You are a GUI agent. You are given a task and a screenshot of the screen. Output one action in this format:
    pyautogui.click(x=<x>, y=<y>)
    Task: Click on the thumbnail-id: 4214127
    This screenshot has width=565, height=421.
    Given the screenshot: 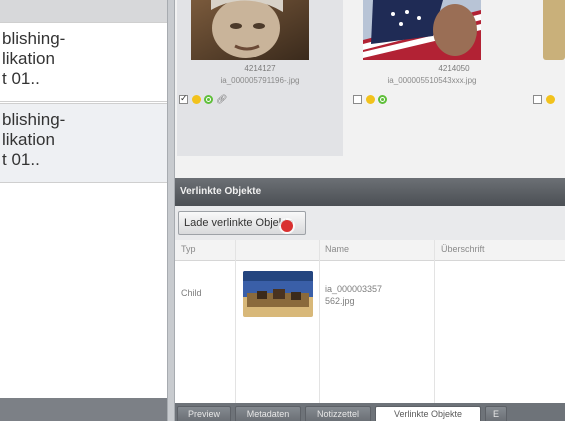 What is the action you would take?
    pyautogui.click(x=260, y=68)
    